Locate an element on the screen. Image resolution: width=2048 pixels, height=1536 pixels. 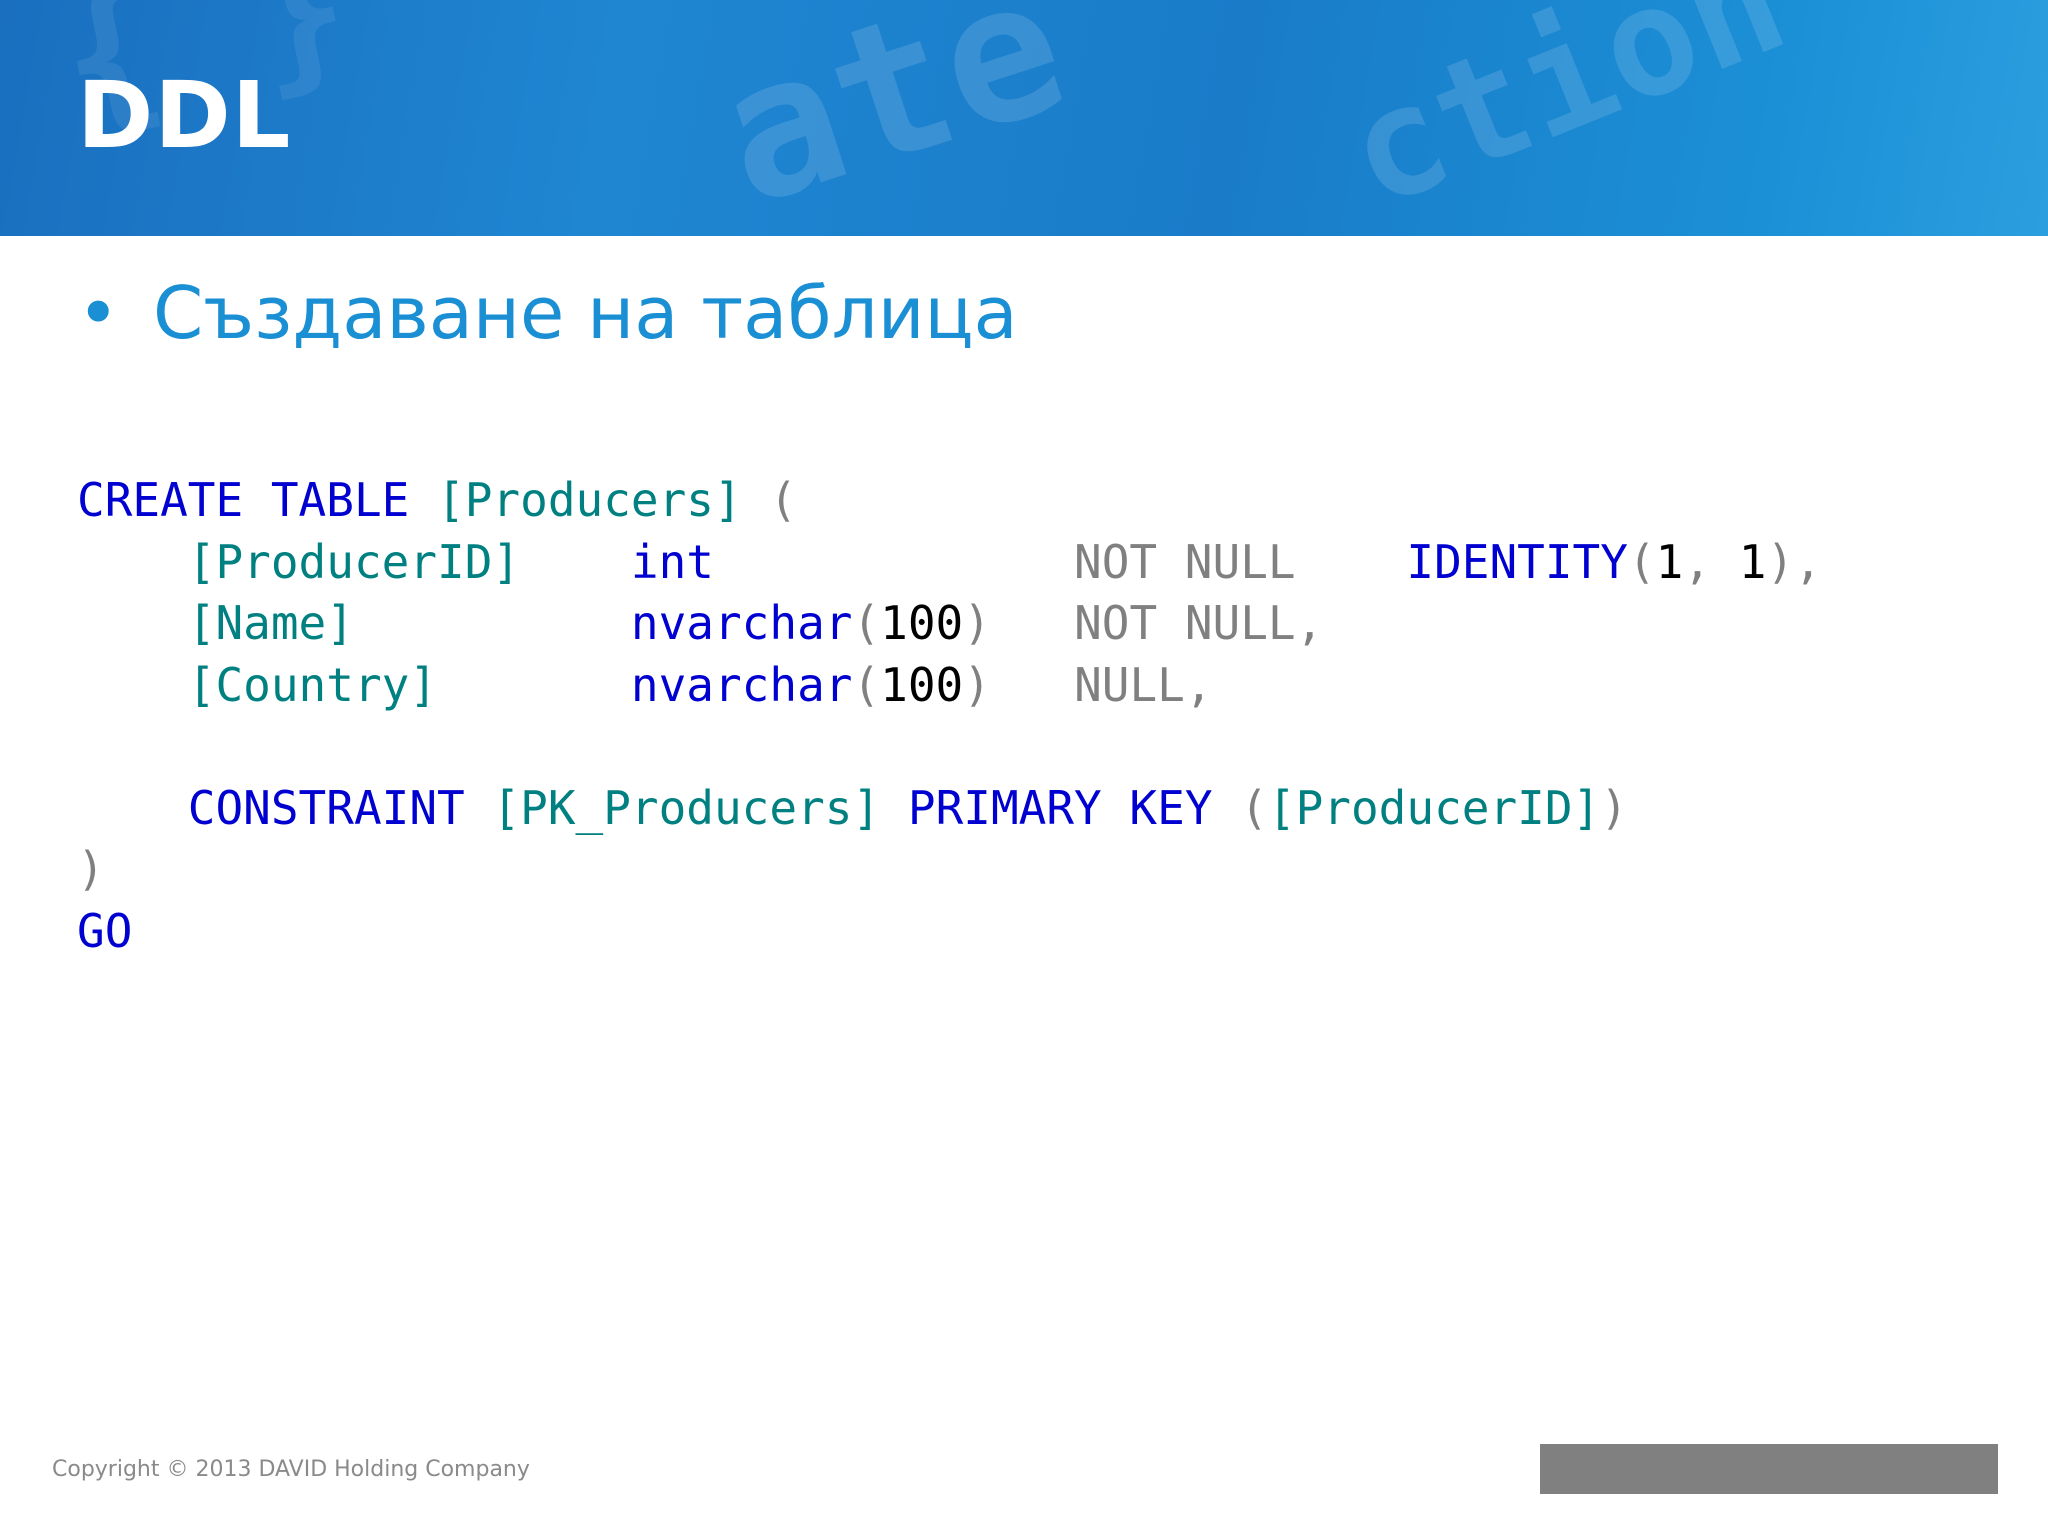
code-token: [PK_Producers] is located at coordinates (686, 807).